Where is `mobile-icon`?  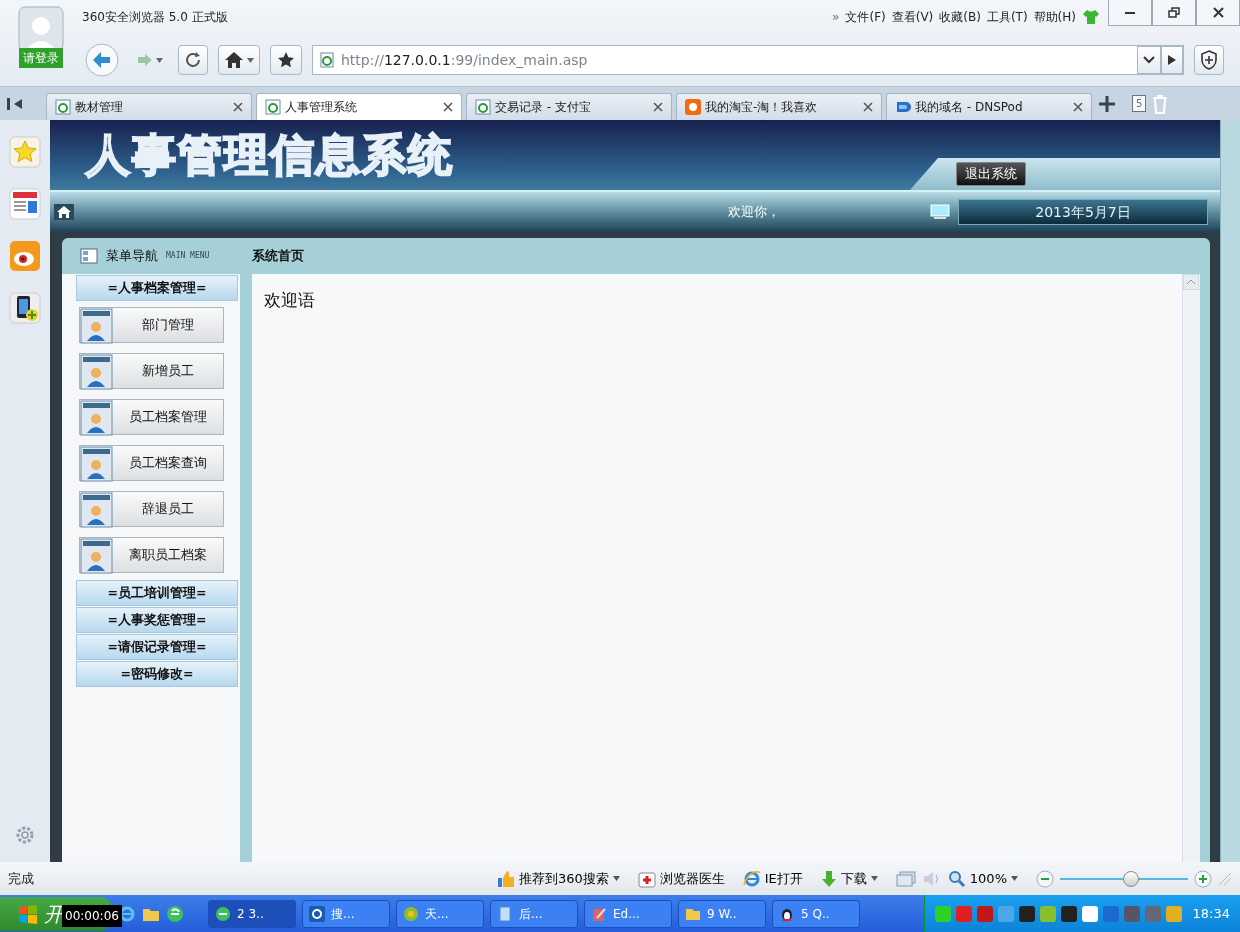
mobile-icon is located at coordinates (25, 308).